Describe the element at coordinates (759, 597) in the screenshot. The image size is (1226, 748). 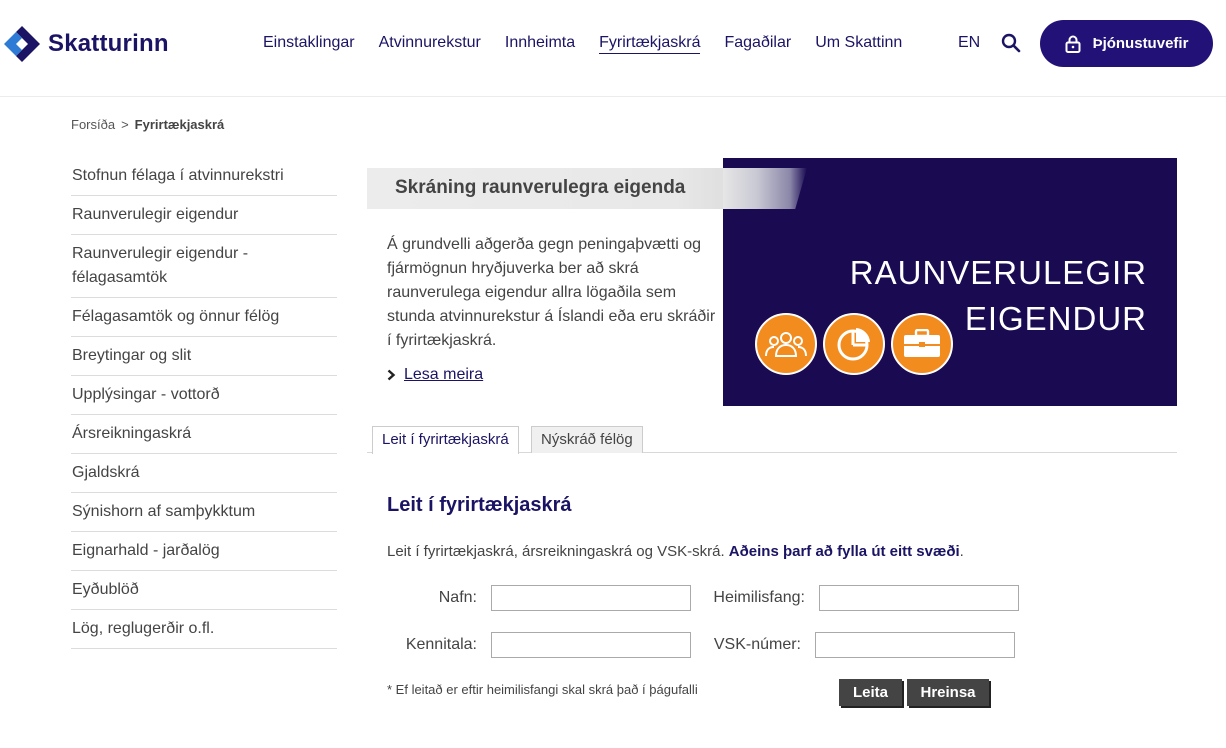
I see `address-label: Heimilisfang:` at that location.